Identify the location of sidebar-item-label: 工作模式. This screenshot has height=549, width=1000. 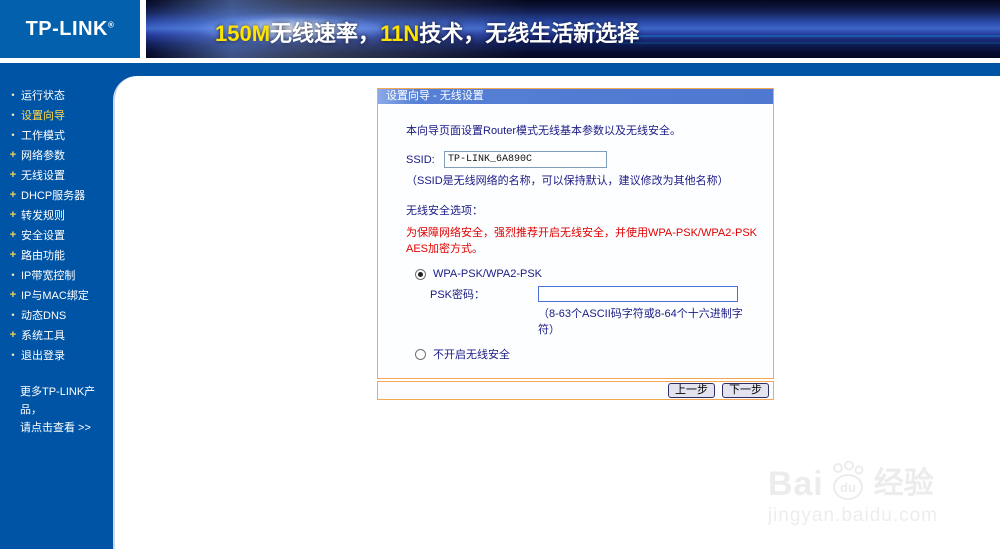
(43, 136).